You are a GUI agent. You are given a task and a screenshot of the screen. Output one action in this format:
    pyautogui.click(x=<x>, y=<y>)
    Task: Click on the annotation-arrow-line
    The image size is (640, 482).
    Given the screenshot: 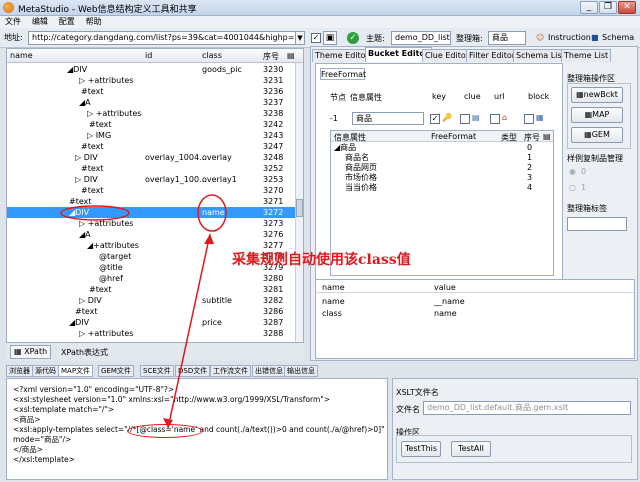 What is the action you would take?
    pyautogui.click(x=189, y=331)
    